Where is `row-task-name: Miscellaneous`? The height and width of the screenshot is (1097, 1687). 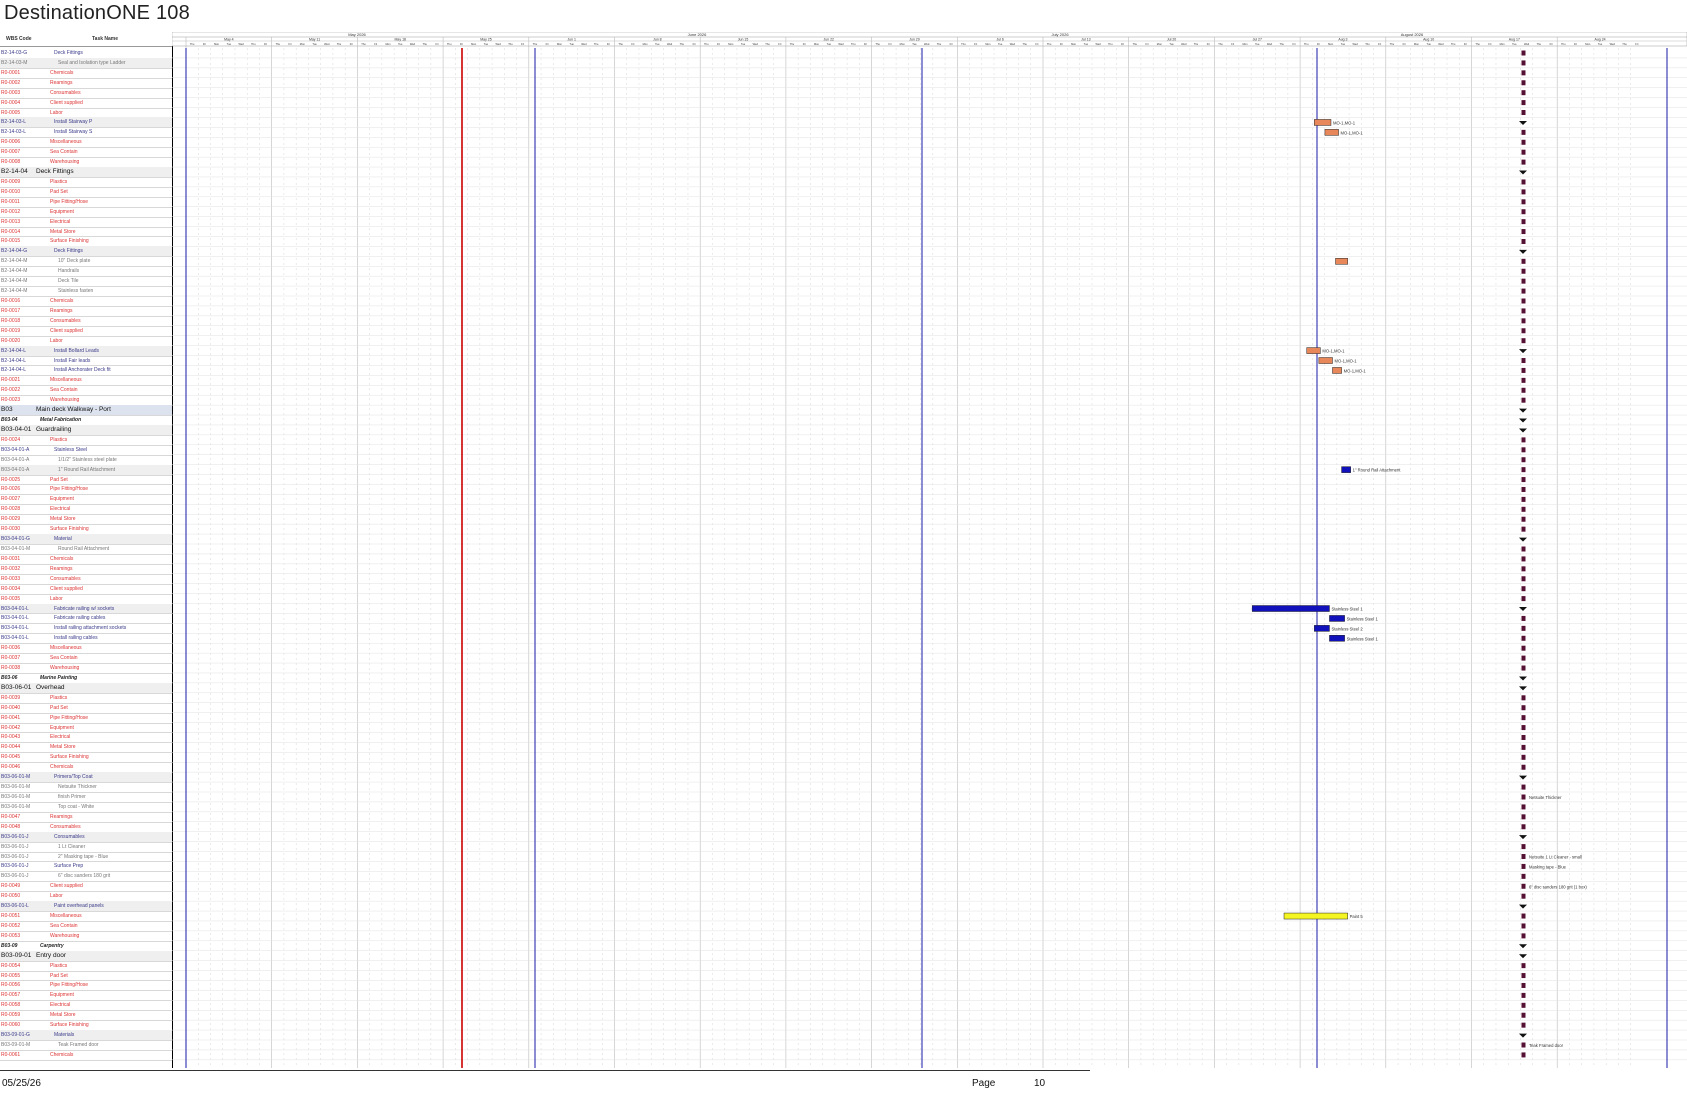
row-task-name: Miscellaneous is located at coordinates (66, 142).